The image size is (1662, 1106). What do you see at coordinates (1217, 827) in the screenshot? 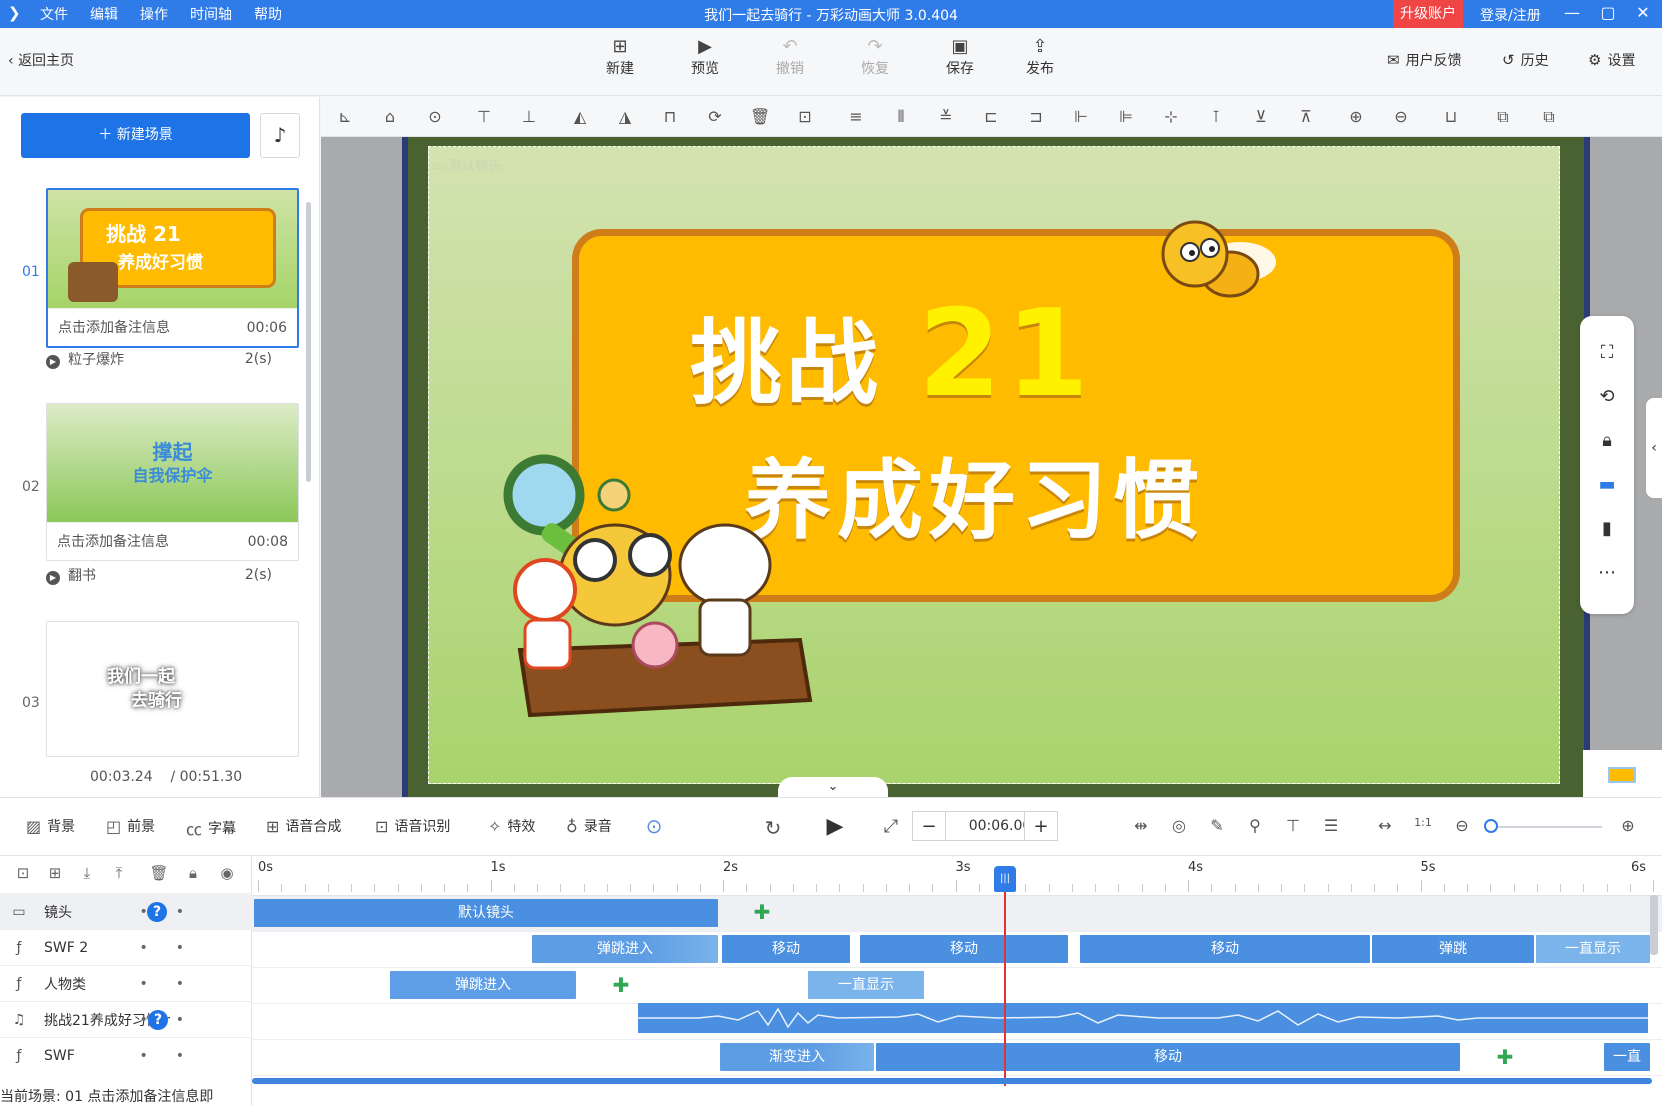
I see `edit-icon: ✎` at bounding box center [1217, 827].